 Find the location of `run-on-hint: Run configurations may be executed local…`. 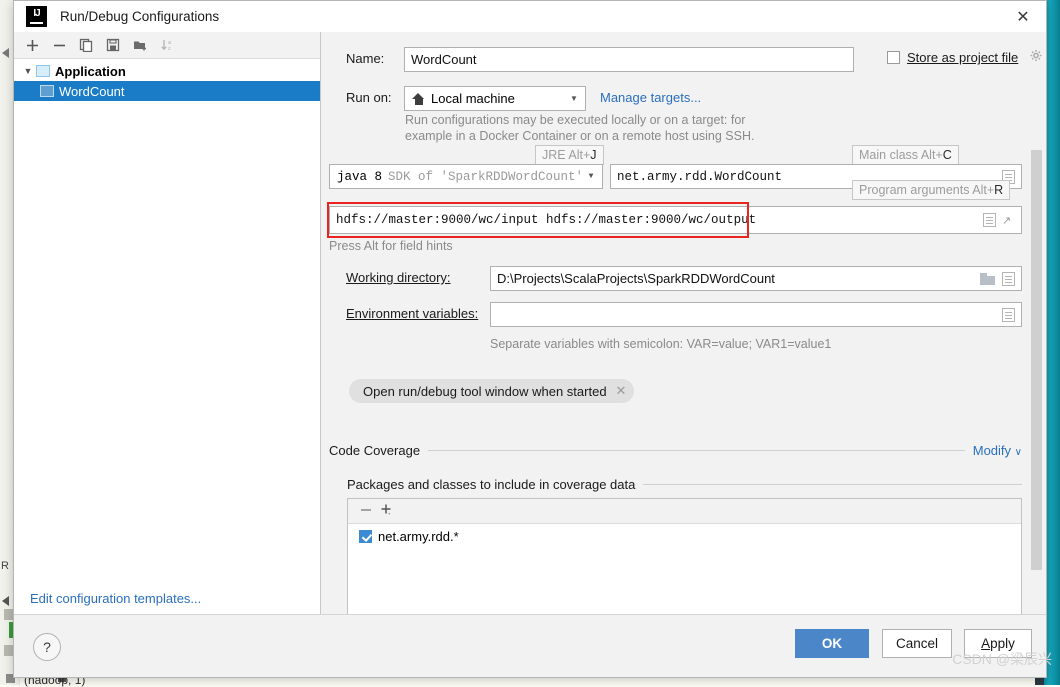

run-on-hint: Run configurations may be executed local… is located at coordinates (685, 128).